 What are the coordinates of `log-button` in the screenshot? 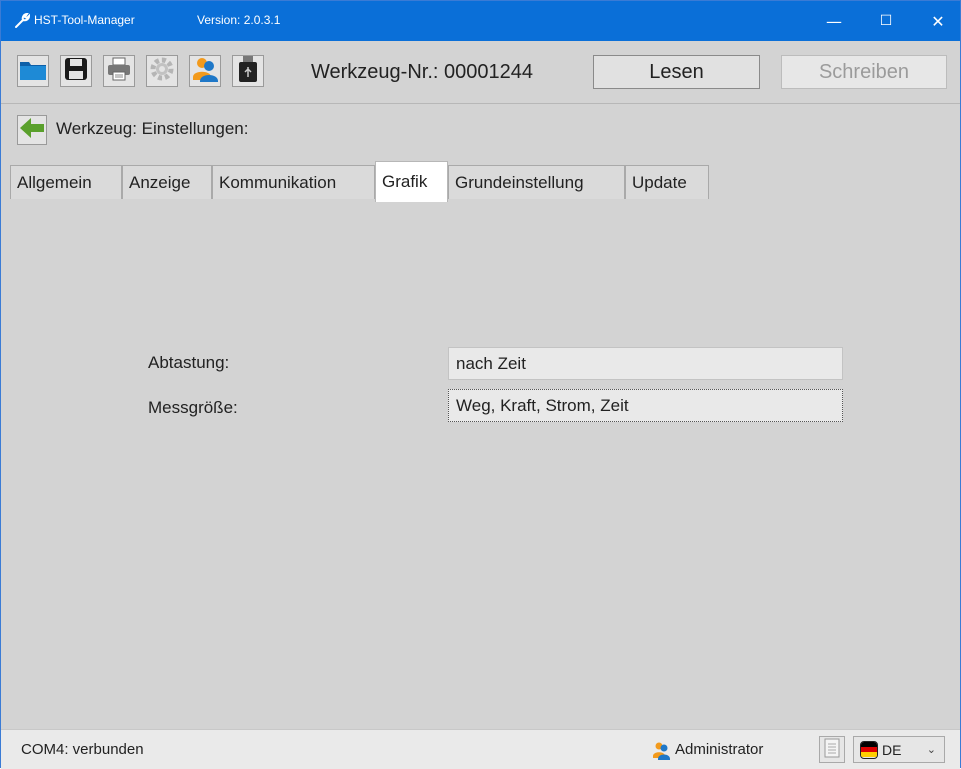 It's located at (832, 749).